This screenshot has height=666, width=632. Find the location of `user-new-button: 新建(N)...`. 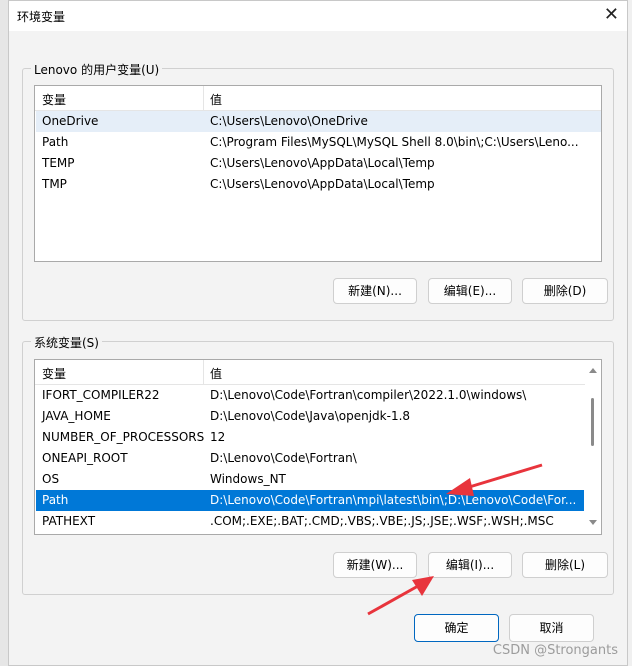

user-new-button: 新建(N)... is located at coordinates (375, 291).